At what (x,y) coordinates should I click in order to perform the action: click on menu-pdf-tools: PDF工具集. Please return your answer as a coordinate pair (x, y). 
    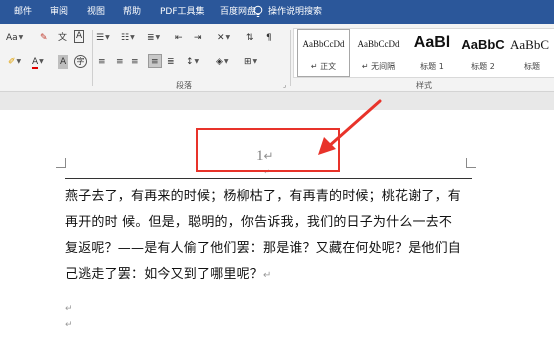
    Looking at the image, I should click on (182, 12).